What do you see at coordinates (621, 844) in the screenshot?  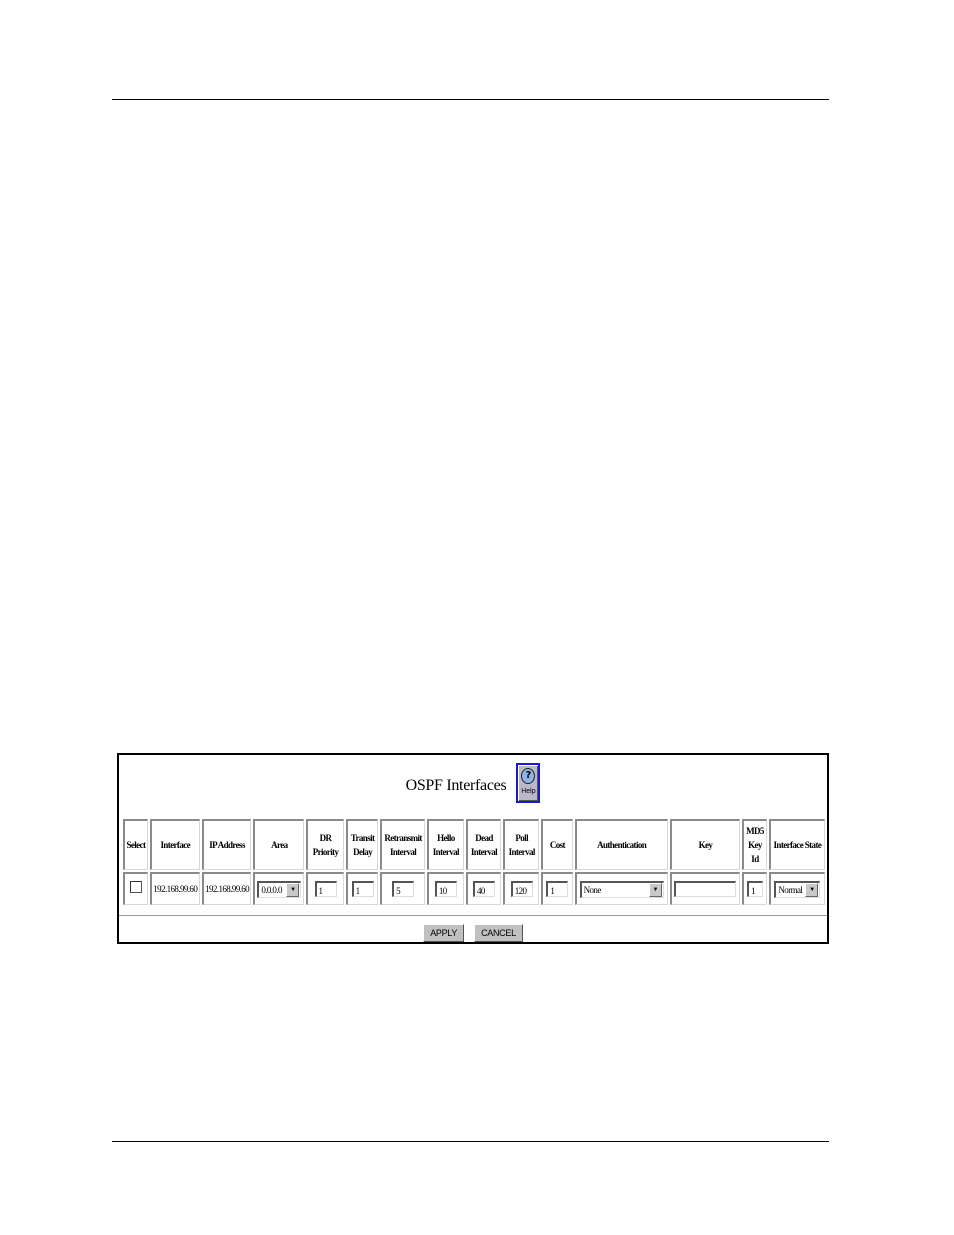 I see `header-authentication: Authentication` at bounding box center [621, 844].